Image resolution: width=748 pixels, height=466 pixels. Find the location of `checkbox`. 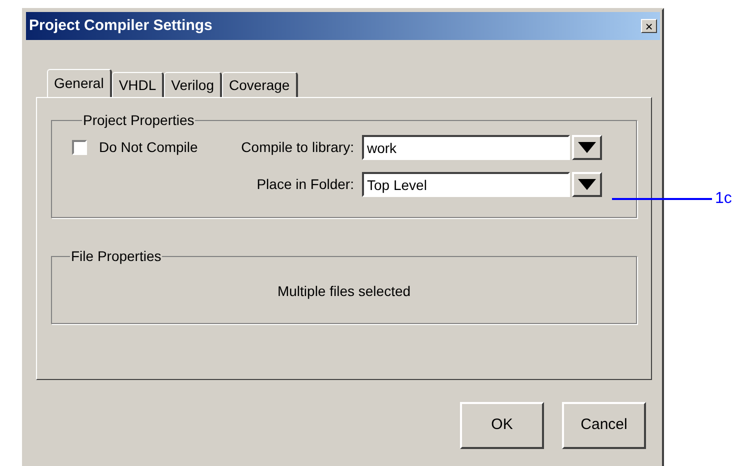

checkbox is located at coordinates (79, 147).